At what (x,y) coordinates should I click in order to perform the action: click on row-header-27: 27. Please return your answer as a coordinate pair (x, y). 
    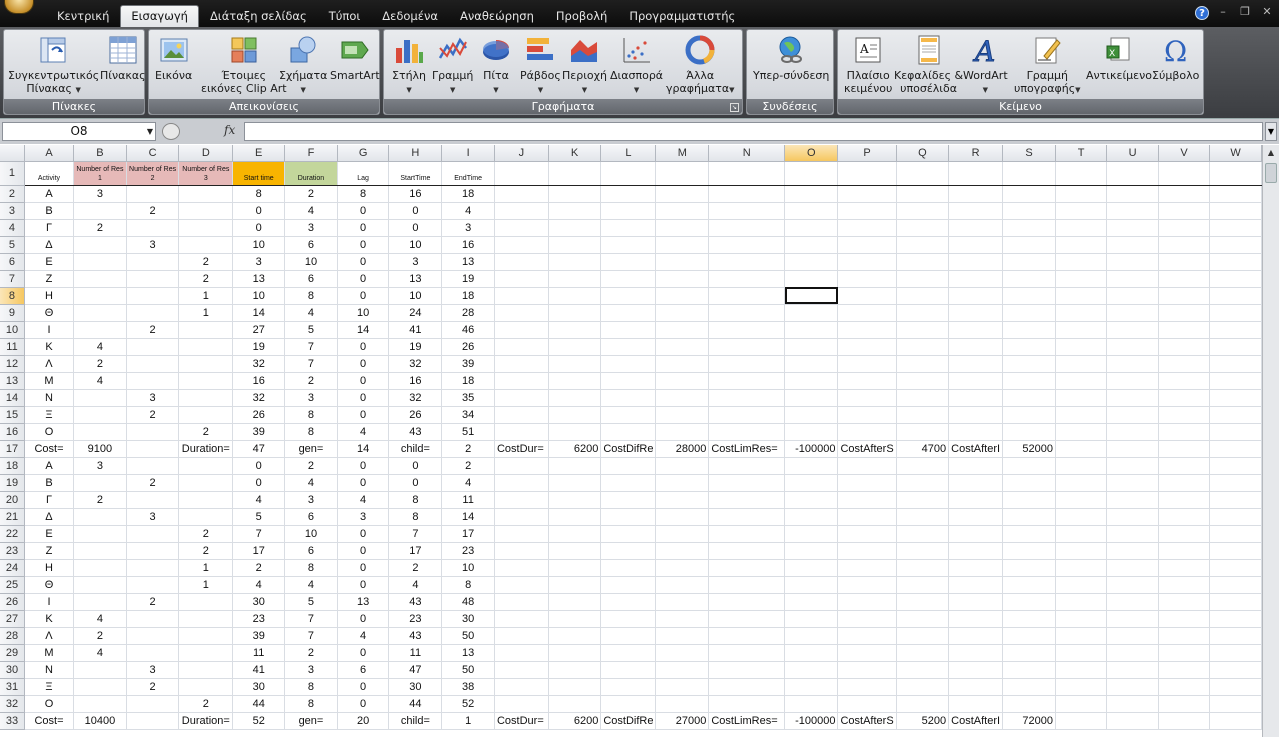
    Looking at the image, I should click on (12, 619).